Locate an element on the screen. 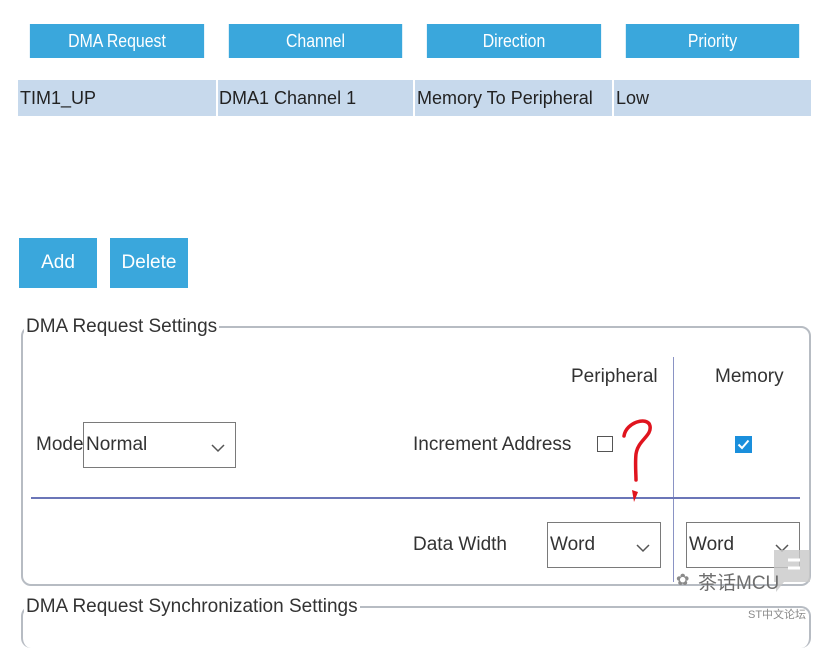  column-separator is located at coordinates (673, 469).